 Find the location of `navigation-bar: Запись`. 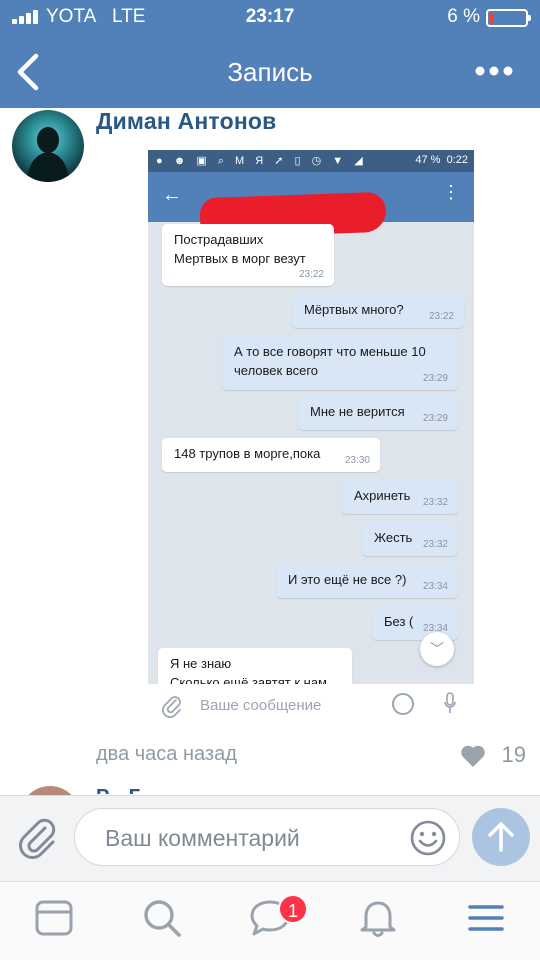

navigation-bar: Запись is located at coordinates (270, 72).